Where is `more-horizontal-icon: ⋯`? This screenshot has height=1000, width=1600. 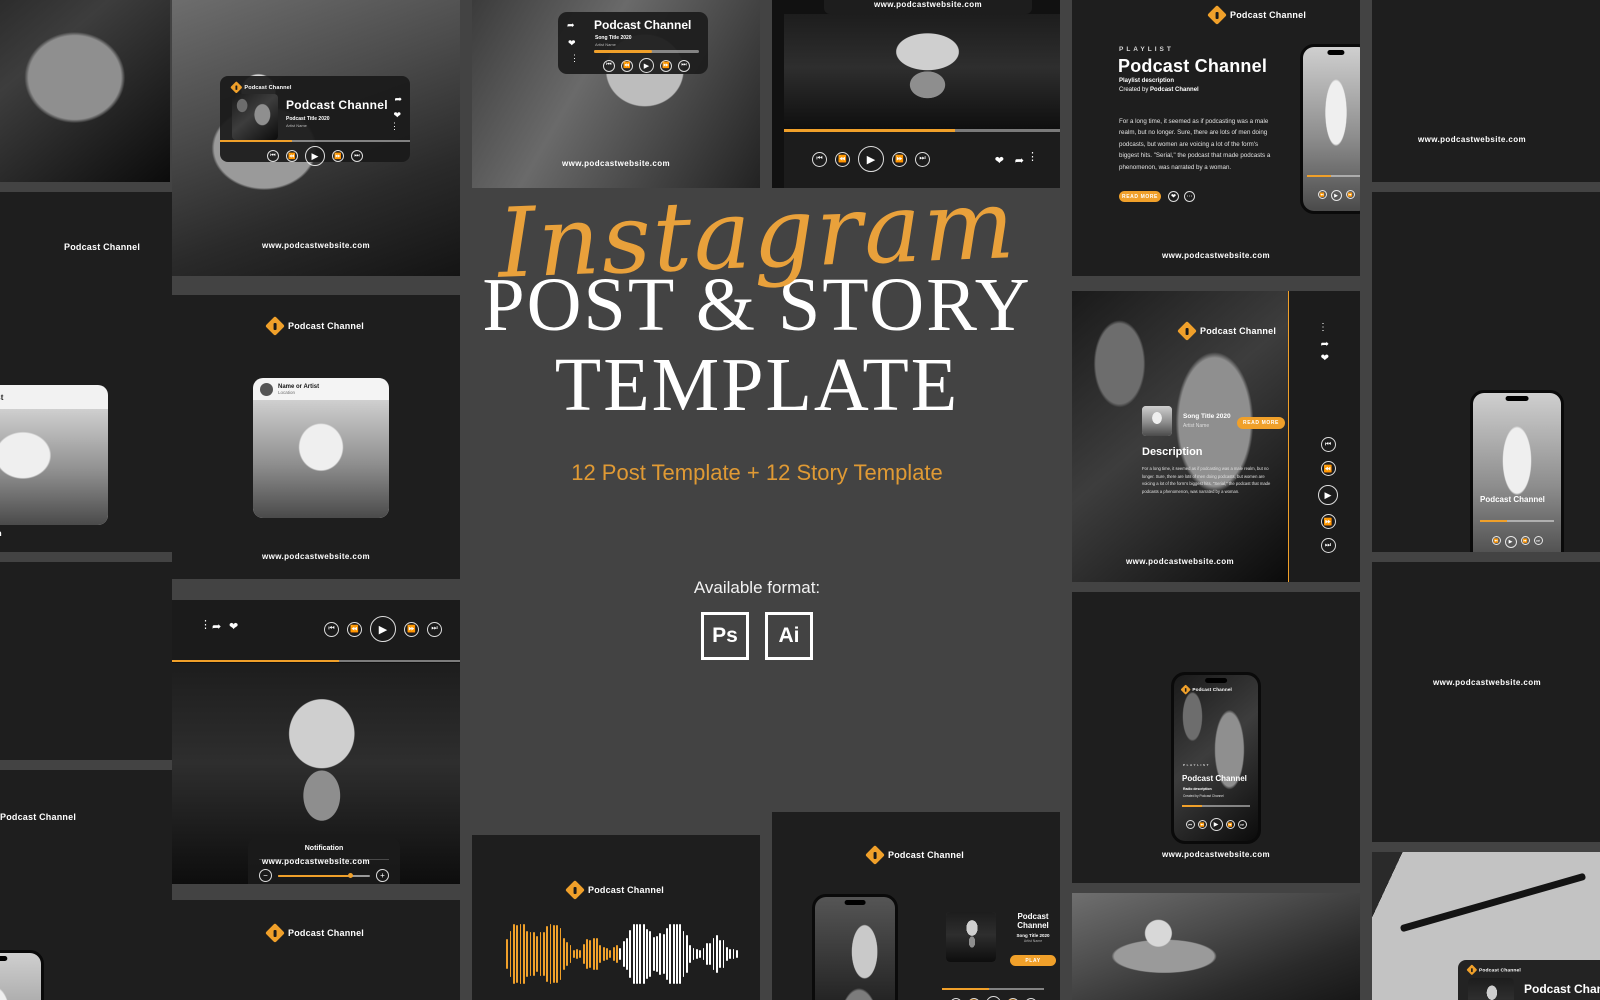 more-horizontal-icon: ⋯ is located at coordinates (1189, 196).